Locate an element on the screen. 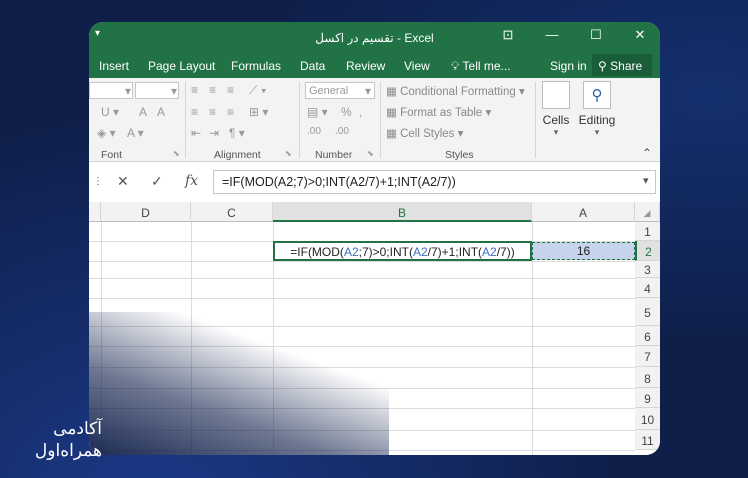 This screenshot has height=478, width=748. cancel-icon: ✕ is located at coordinates (123, 181).